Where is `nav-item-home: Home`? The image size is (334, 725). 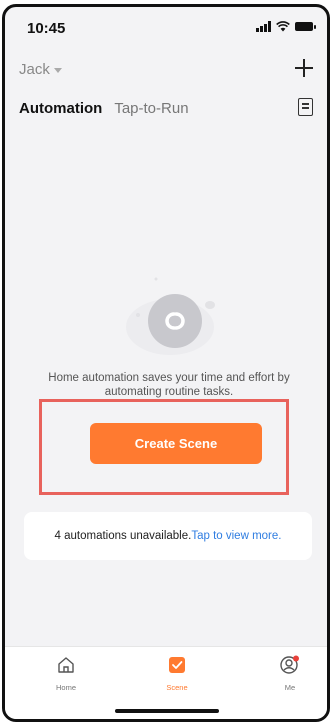
nav-item-home: Home is located at coordinates (66, 673).